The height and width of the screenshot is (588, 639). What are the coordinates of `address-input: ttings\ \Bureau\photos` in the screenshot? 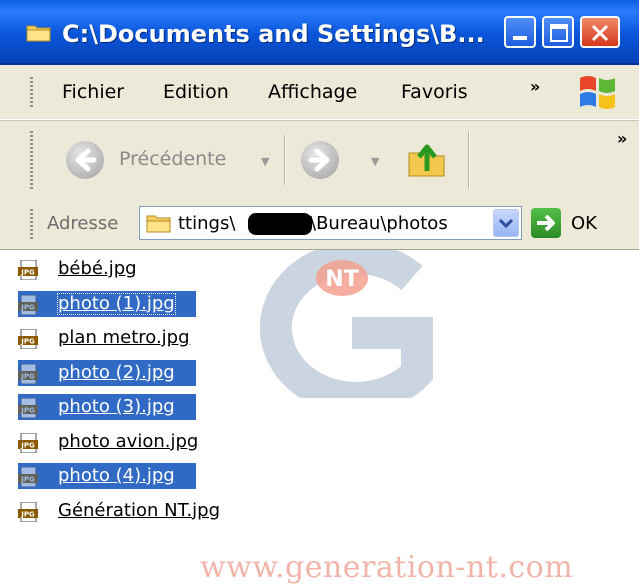 It's located at (330, 223).